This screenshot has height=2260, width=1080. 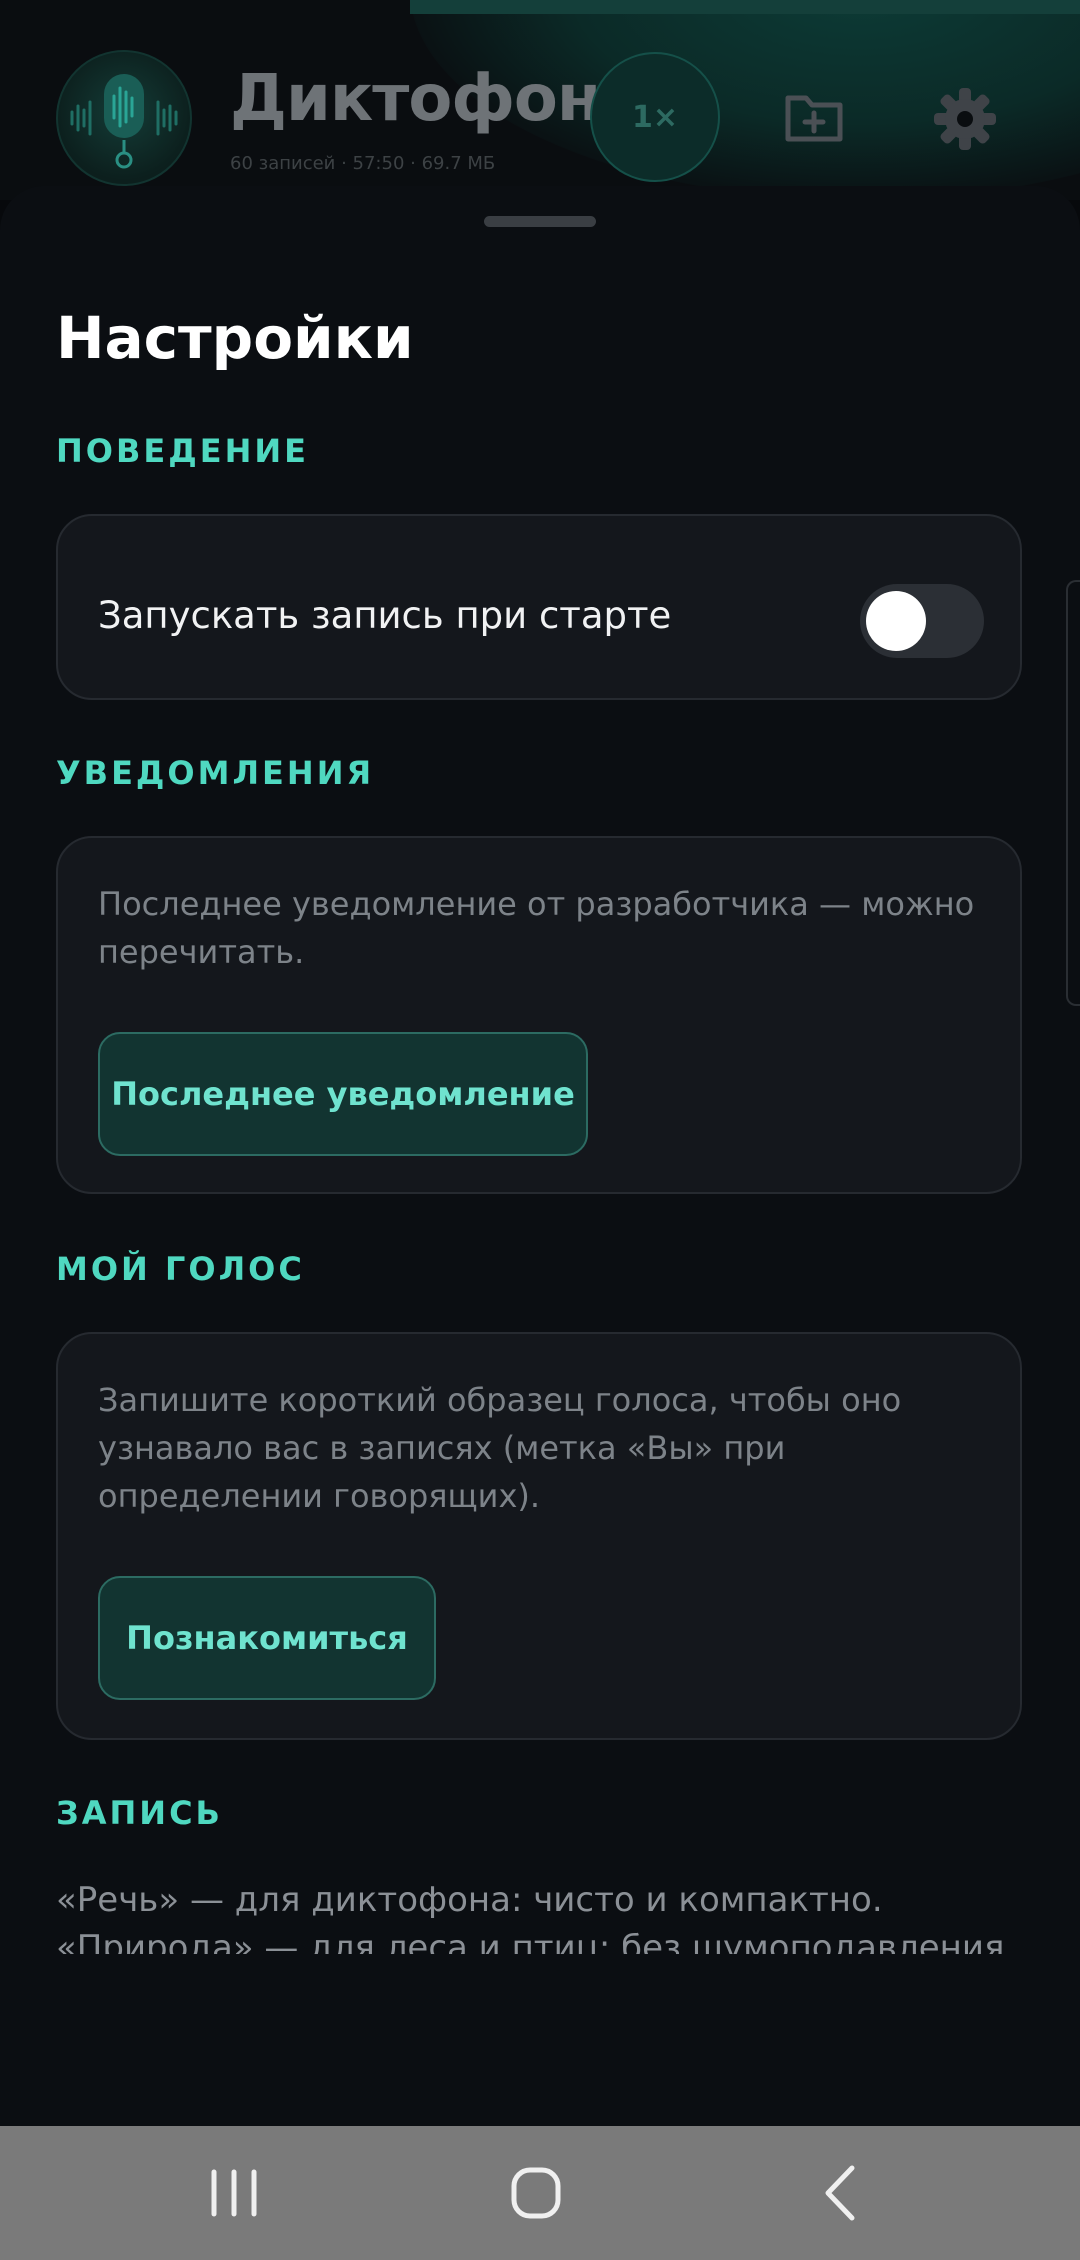 I want to click on section-recording-label: ЗАПИСЬ, so click(x=139, y=1813).